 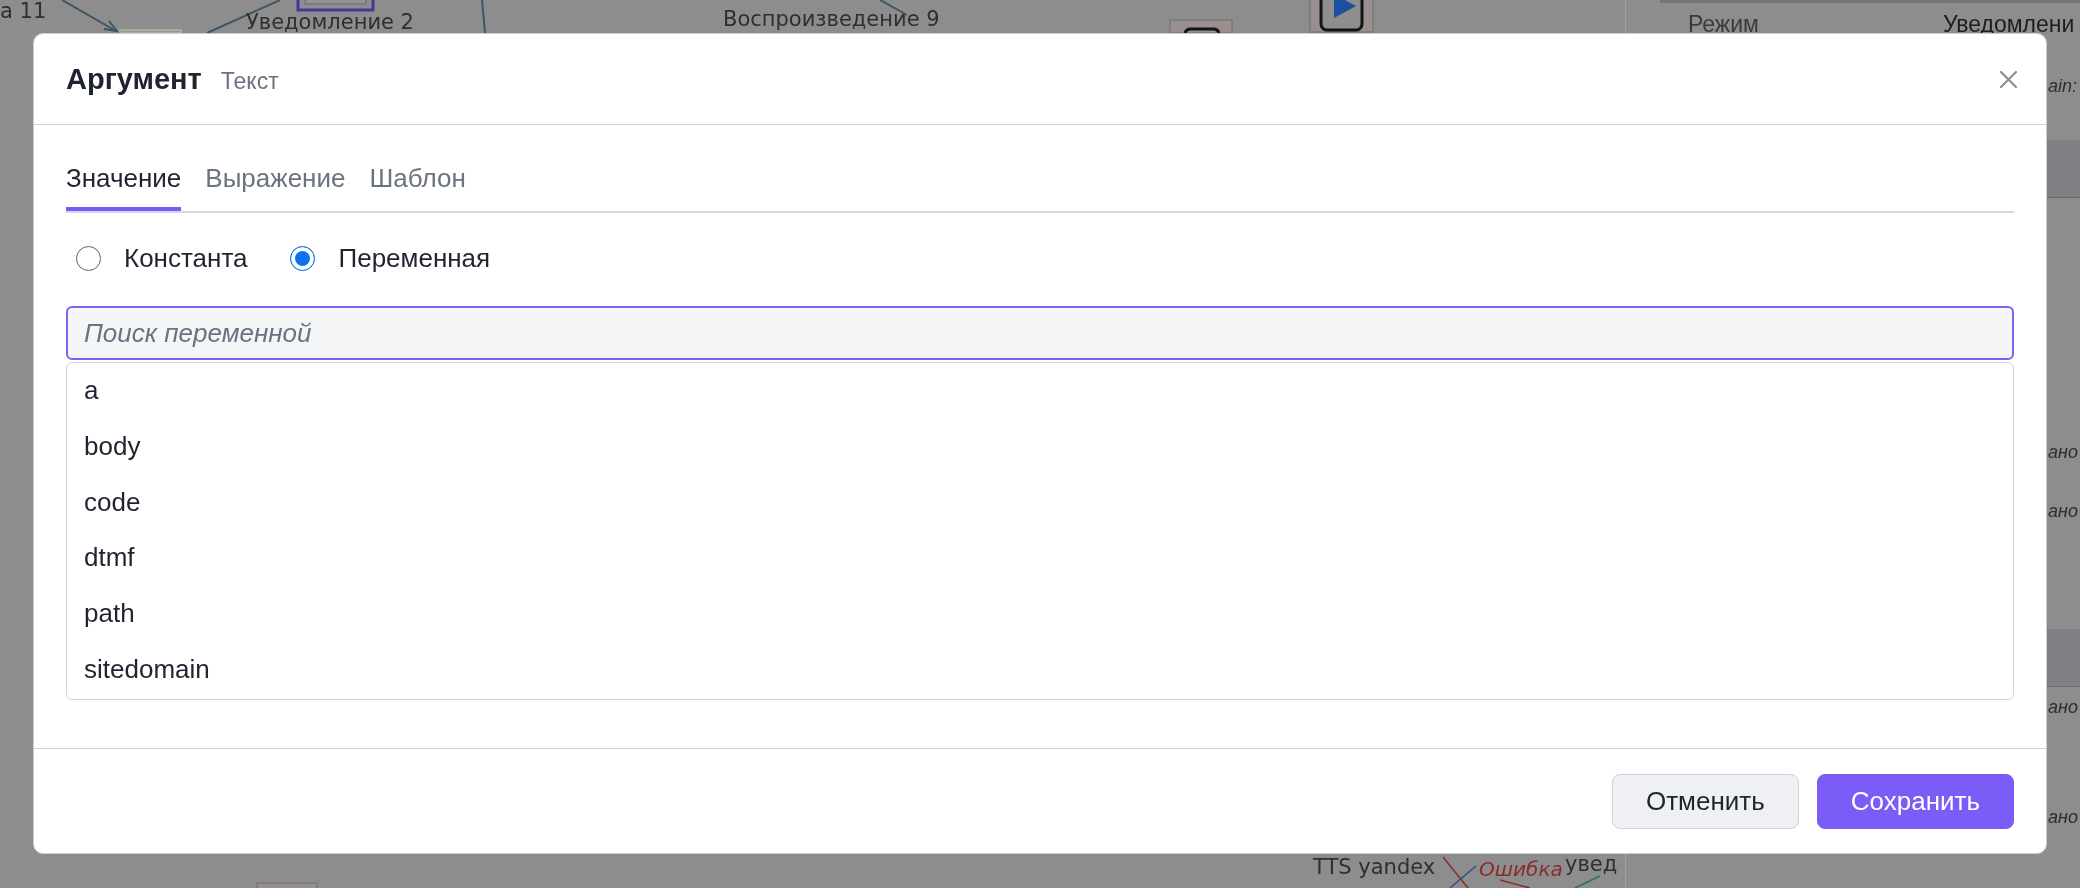 I want to click on node-label: TTS yandex, so click(x=1374, y=867).